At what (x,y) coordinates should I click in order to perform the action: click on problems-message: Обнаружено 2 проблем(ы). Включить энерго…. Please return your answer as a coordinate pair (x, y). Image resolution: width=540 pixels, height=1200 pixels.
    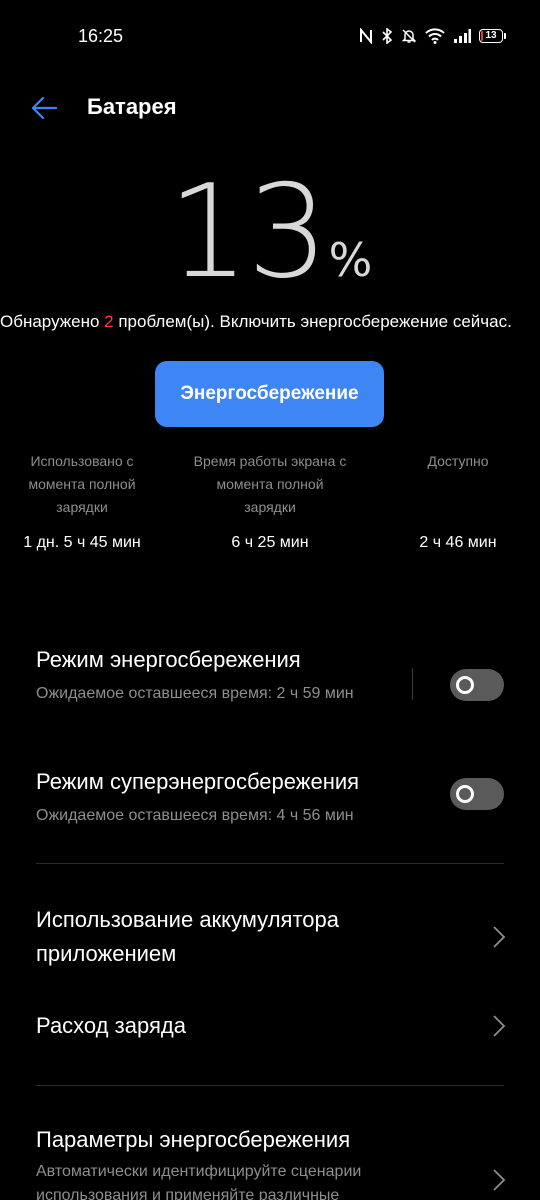
    Looking at the image, I should click on (270, 322).